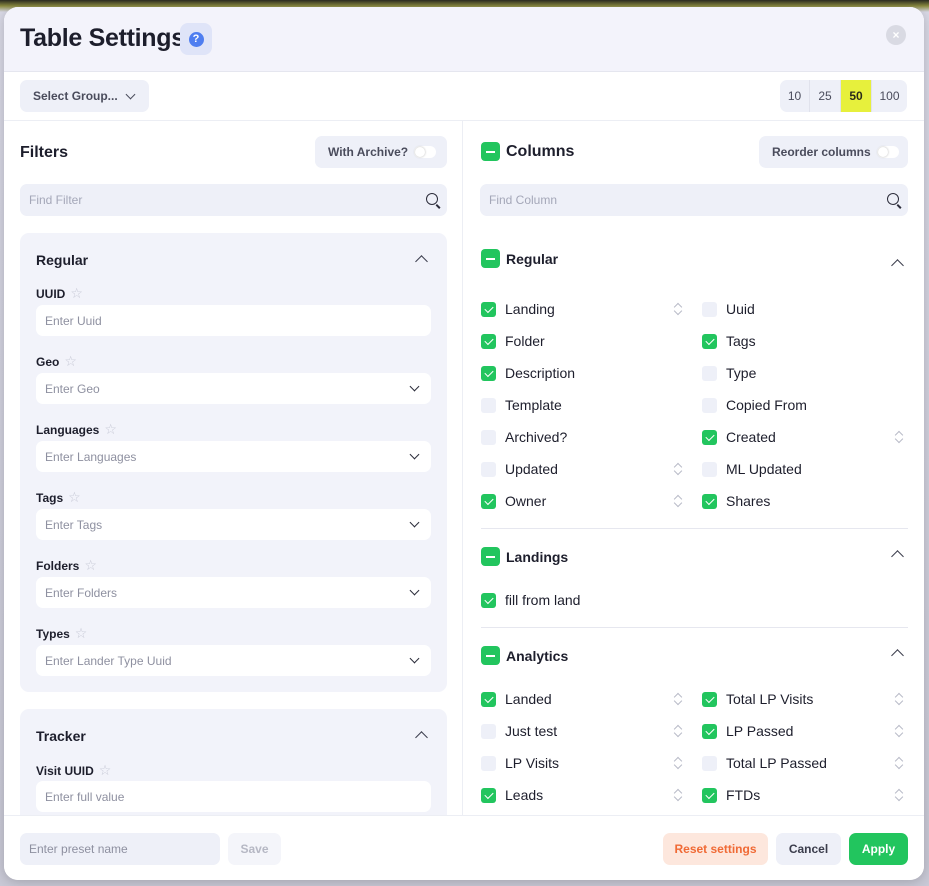 The width and height of the screenshot is (929, 886). What do you see at coordinates (519, 731) in the screenshot?
I see `column-item-just-test: Just test` at bounding box center [519, 731].